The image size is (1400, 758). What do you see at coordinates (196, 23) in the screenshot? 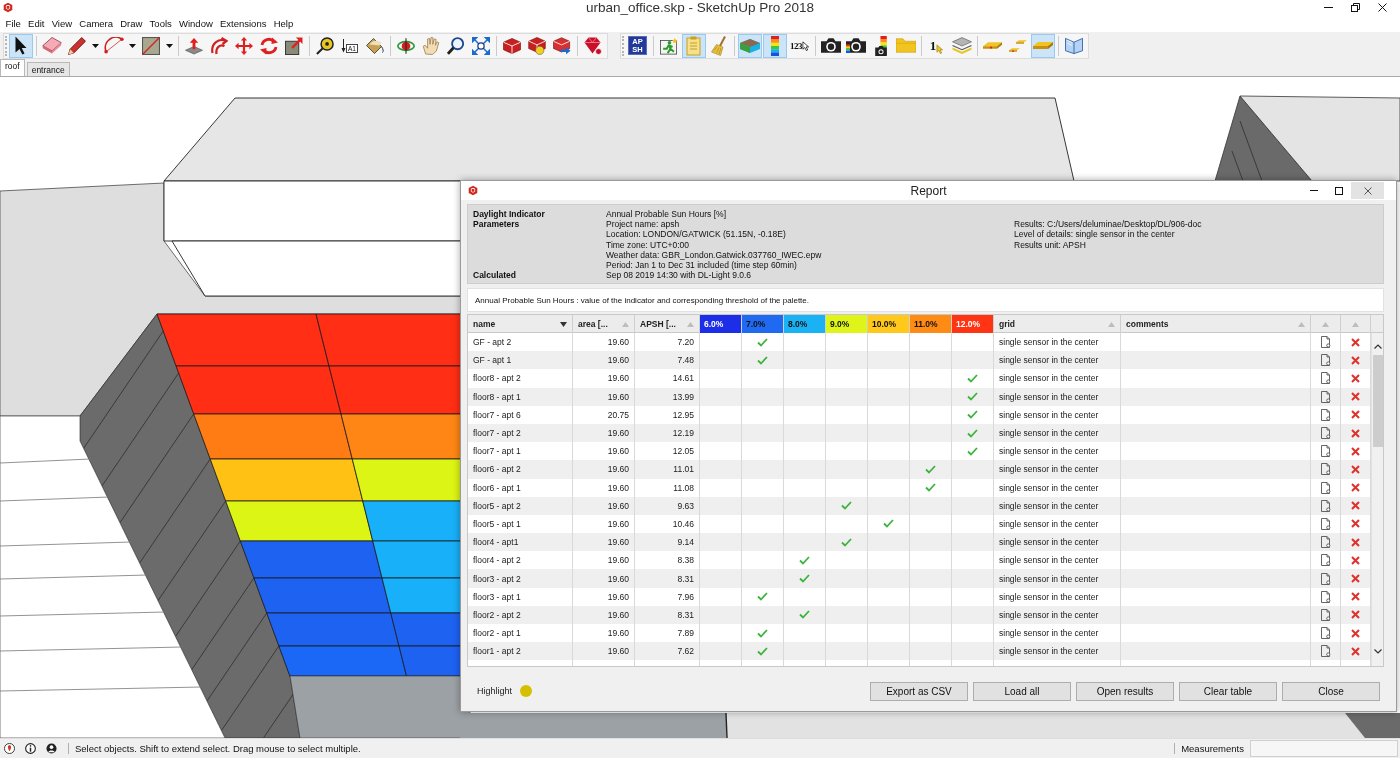
I see `menu-item: Window` at bounding box center [196, 23].